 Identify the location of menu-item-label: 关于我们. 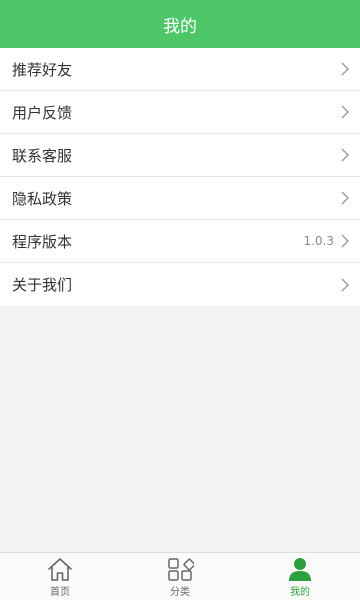
(42, 285).